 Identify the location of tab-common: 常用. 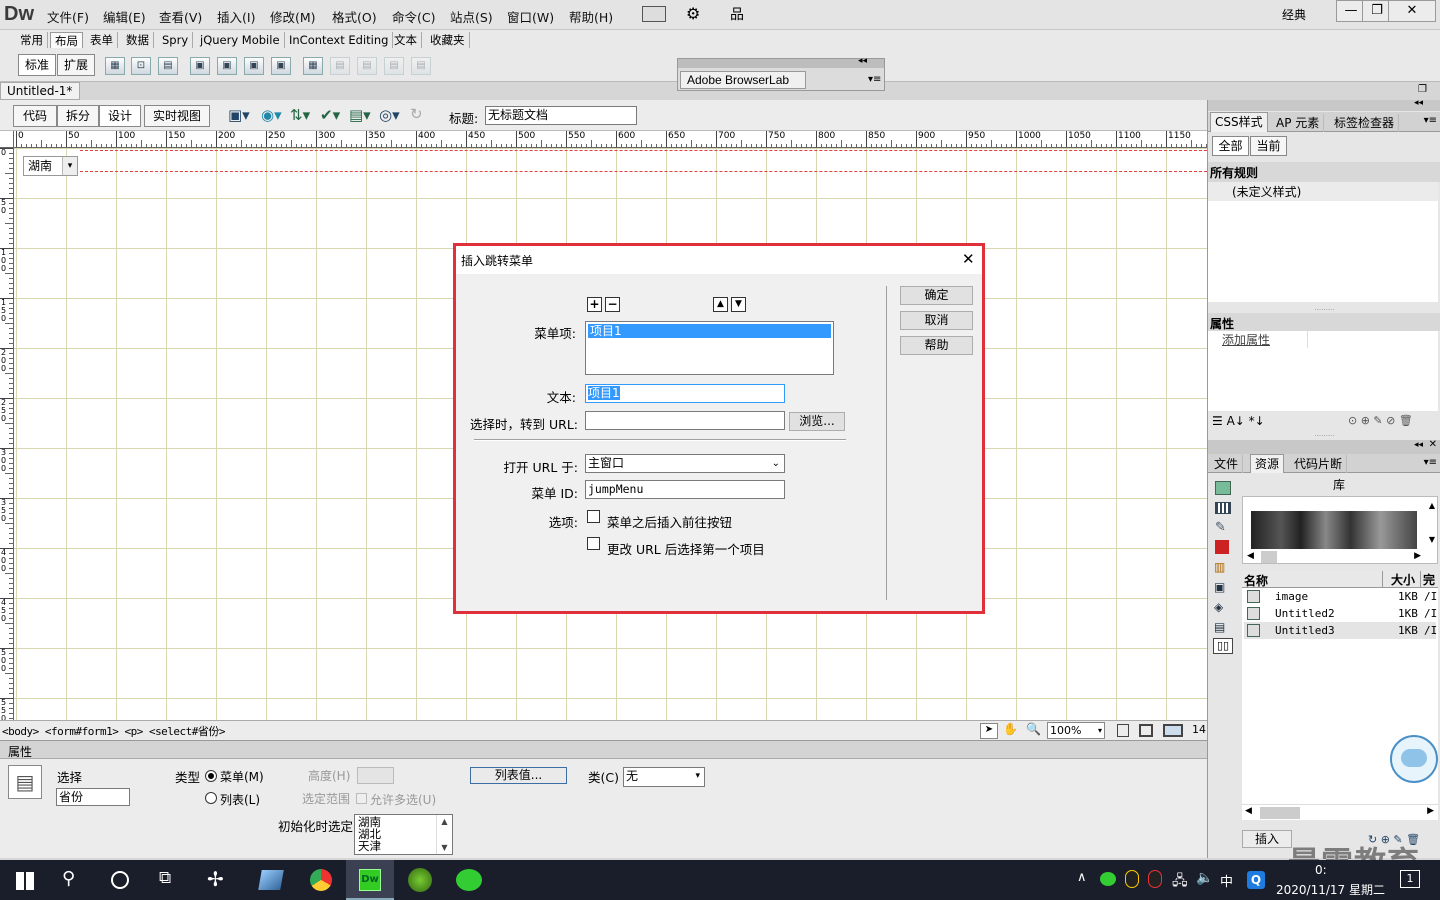
(32, 40).